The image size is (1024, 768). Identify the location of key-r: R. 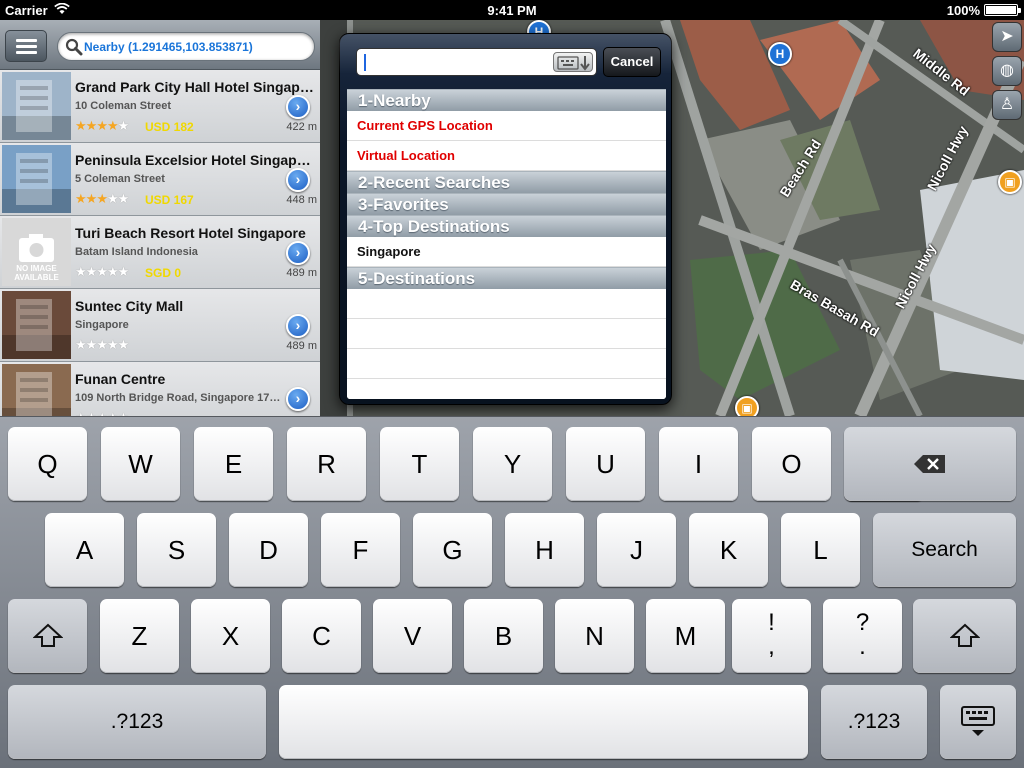
(326, 464).